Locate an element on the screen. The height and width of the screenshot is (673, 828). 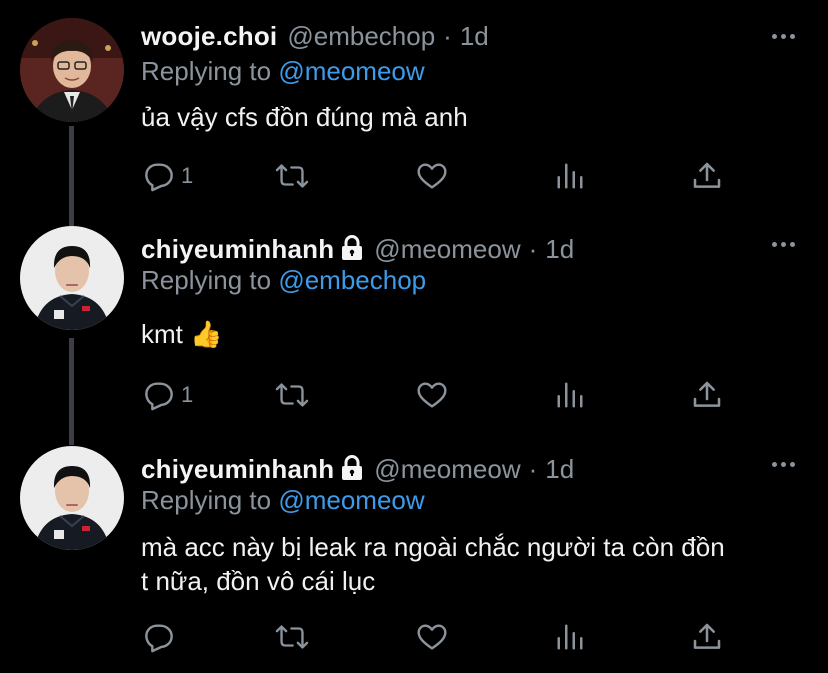
tweet-text-line: t nữa, đồn vô cái lục is located at coordinates (258, 581).